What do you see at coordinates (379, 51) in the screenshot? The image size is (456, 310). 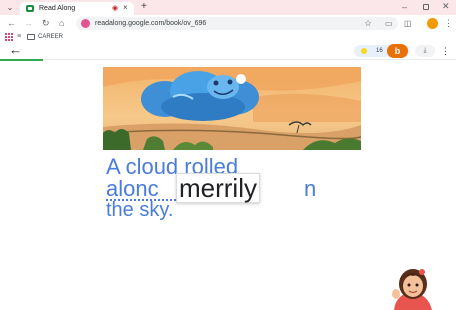 I see `star-count: 16` at bounding box center [379, 51].